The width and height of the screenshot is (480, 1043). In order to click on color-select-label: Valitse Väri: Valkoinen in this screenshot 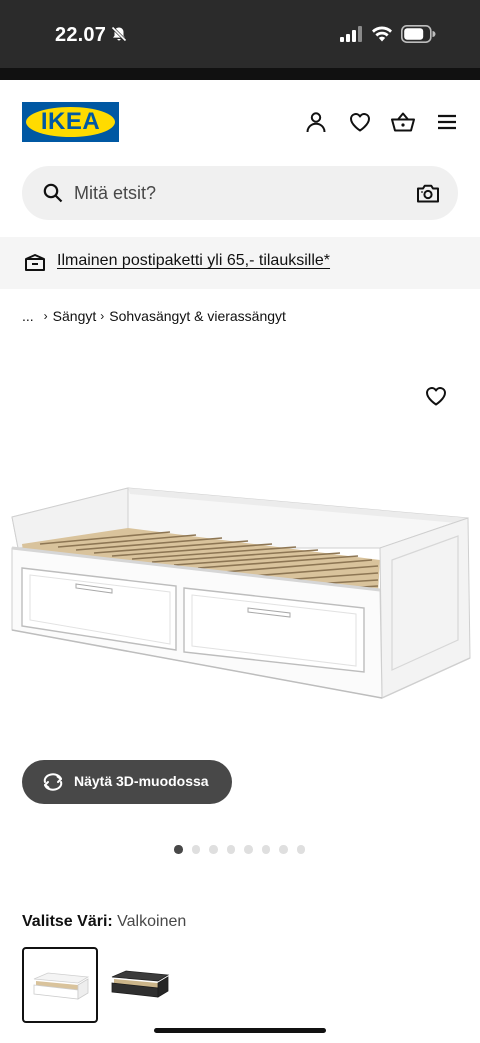, I will do `click(104, 922)`.